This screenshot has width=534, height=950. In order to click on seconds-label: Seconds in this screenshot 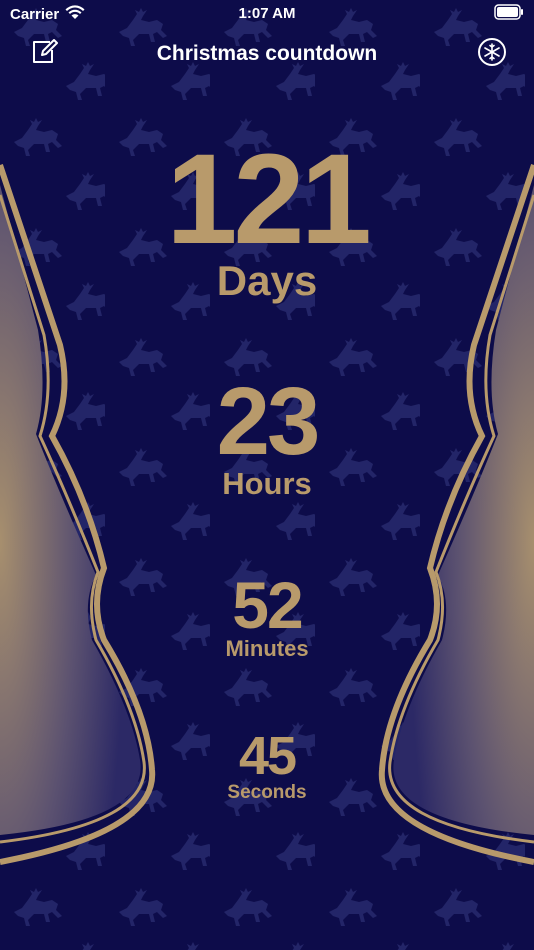, I will do `click(267, 792)`.